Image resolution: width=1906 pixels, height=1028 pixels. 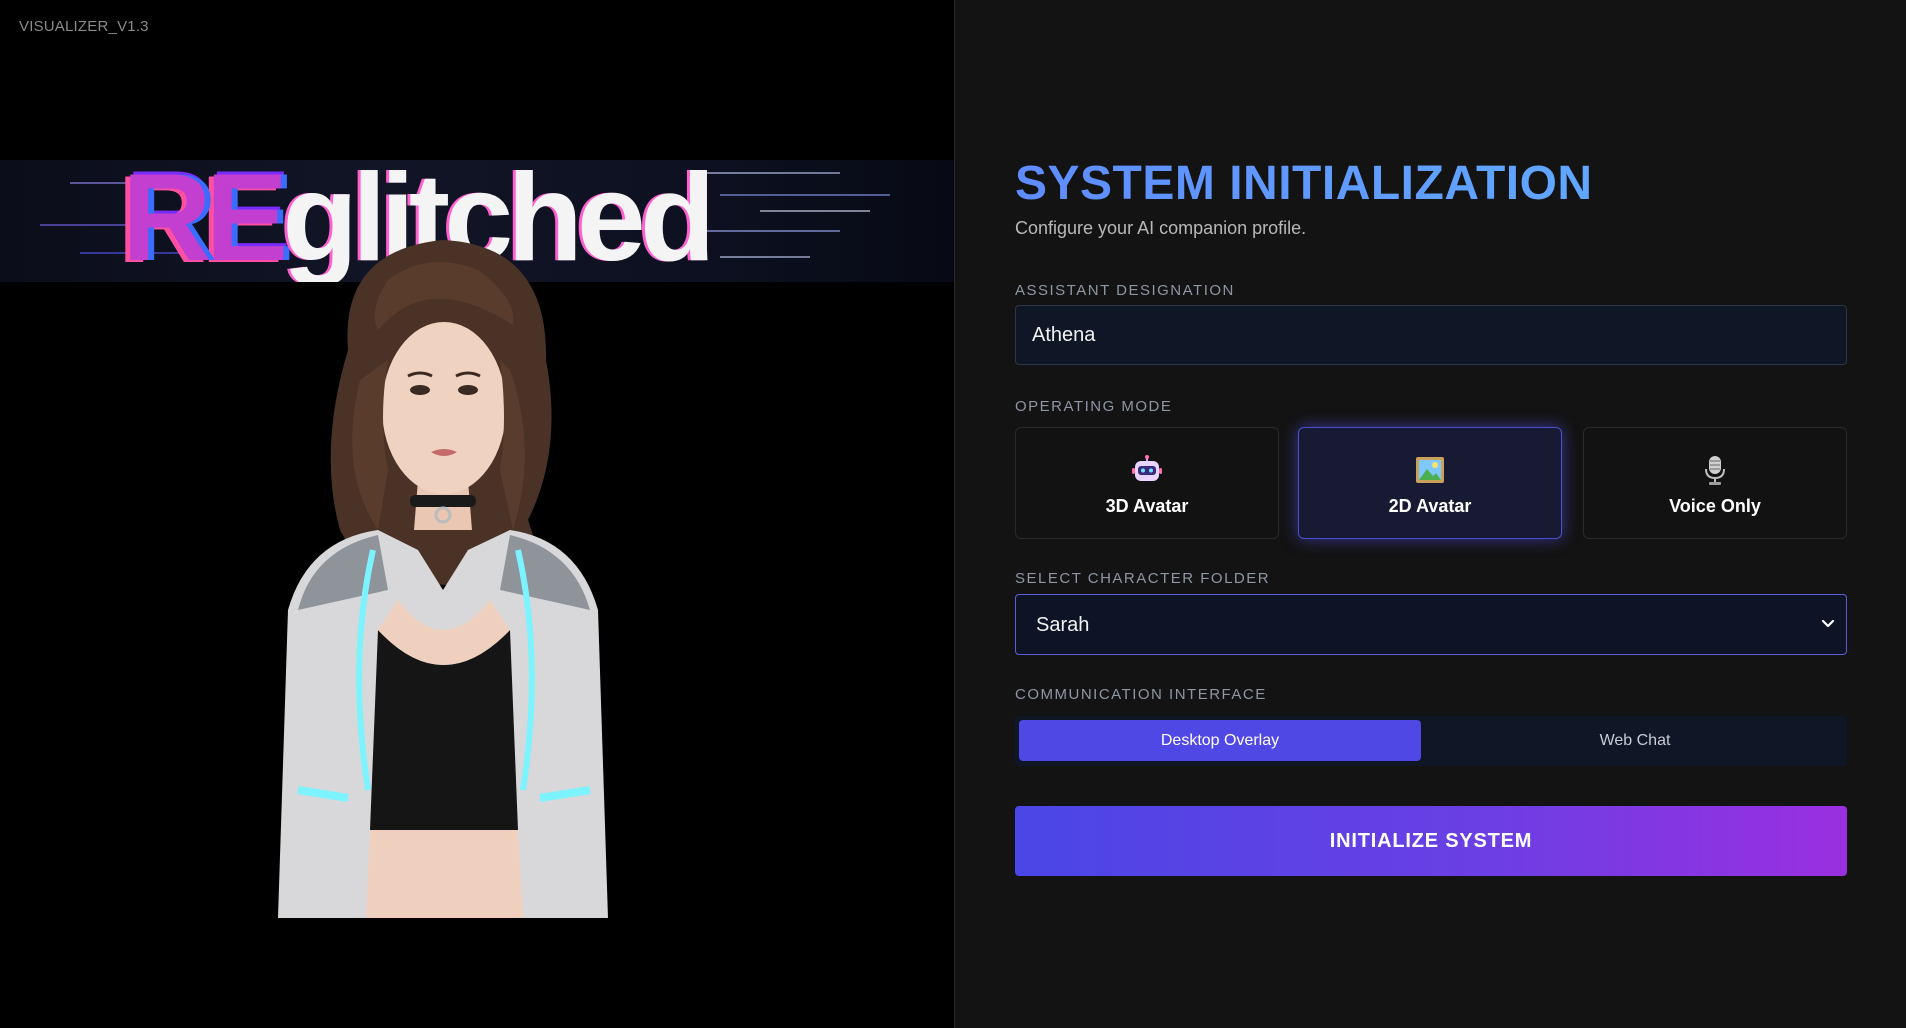 I want to click on character-folder-value: Sarah, so click(x=1063, y=625).